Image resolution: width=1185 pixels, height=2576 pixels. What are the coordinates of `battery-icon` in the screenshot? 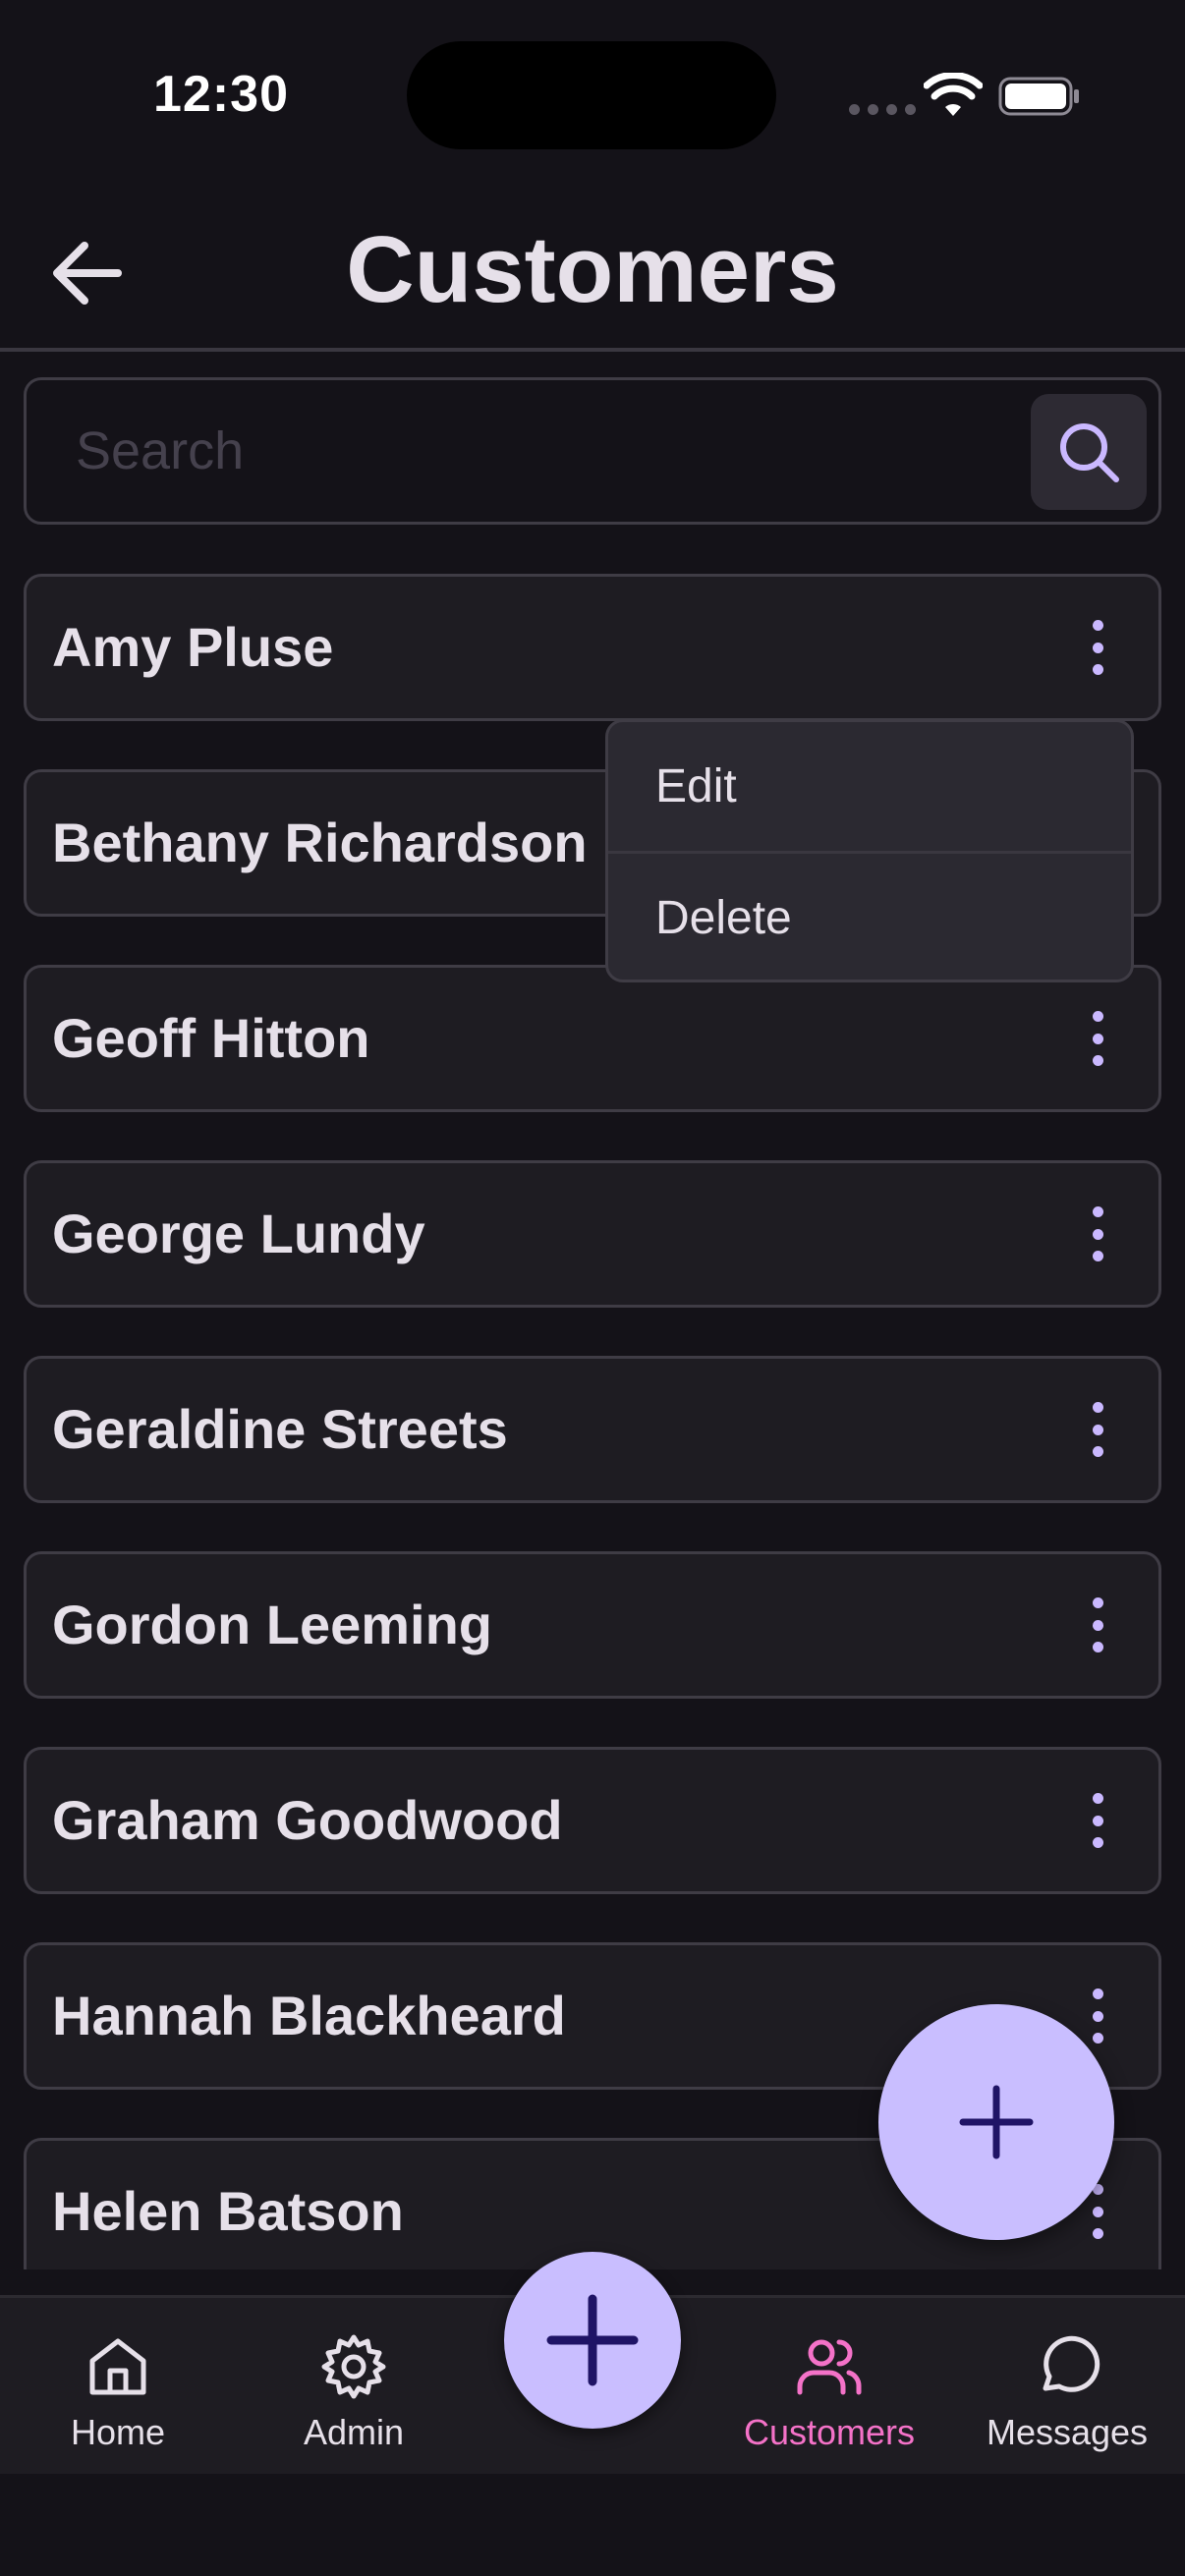 It's located at (1038, 96).